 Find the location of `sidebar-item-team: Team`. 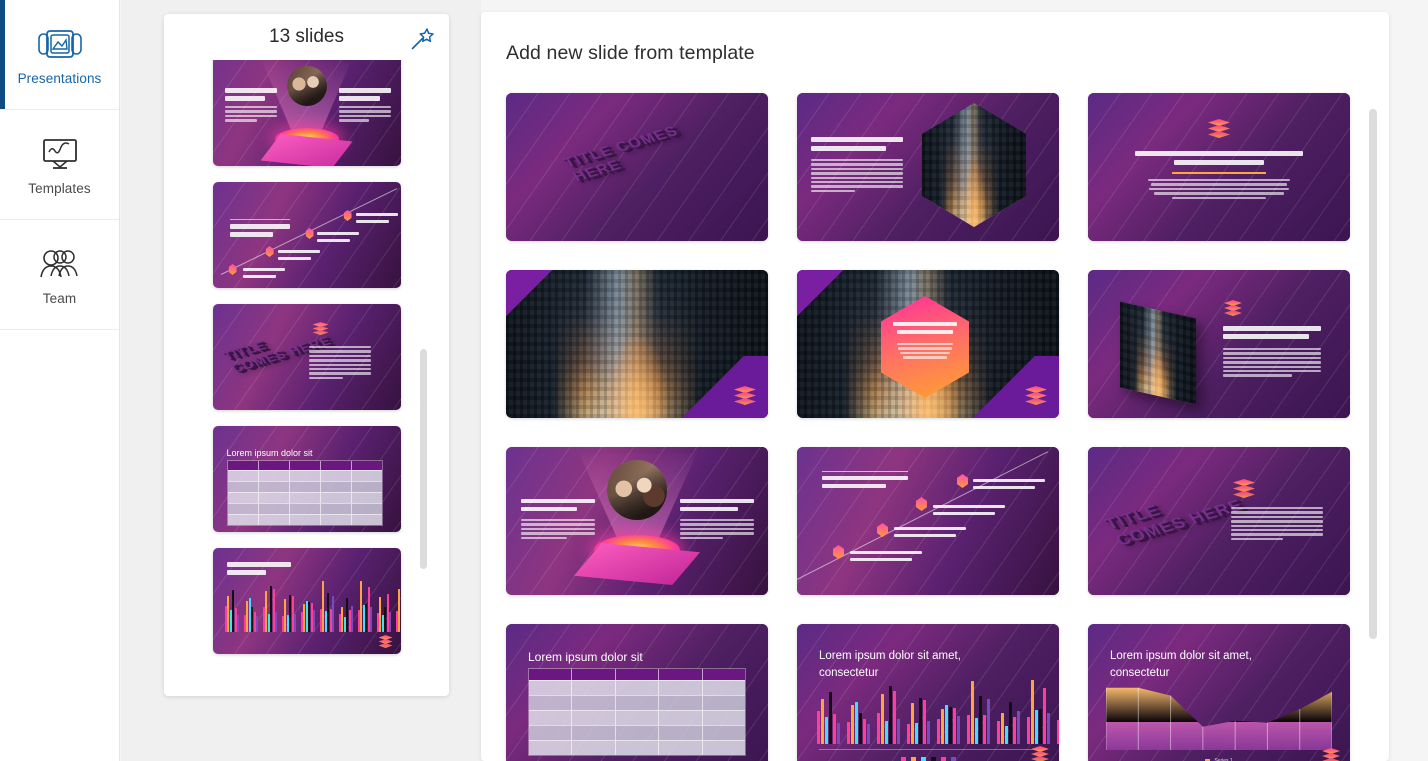

sidebar-item-team: Team is located at coordinates (59, 275).